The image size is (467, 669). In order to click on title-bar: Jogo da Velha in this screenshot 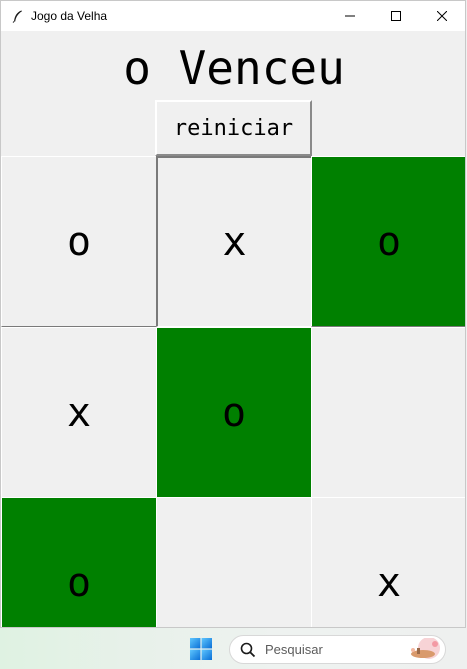, I will do `click(233, 16)`.